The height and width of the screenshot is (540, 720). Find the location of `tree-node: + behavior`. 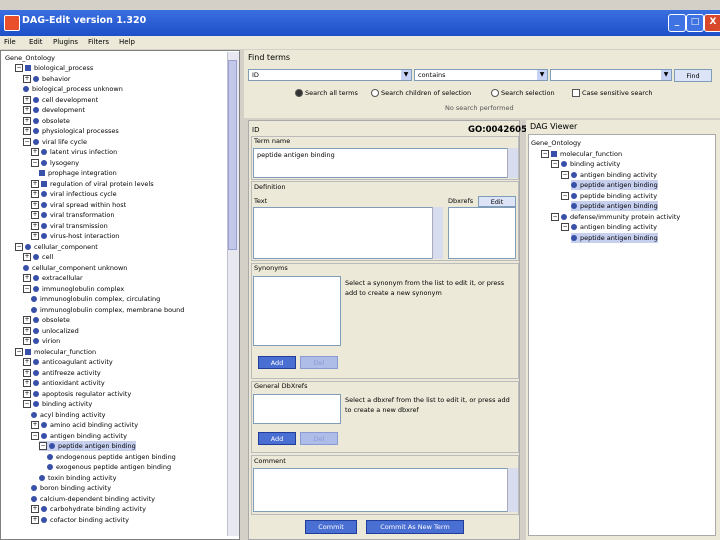

tree-node: + behavior is located at coordinates (47, 79).